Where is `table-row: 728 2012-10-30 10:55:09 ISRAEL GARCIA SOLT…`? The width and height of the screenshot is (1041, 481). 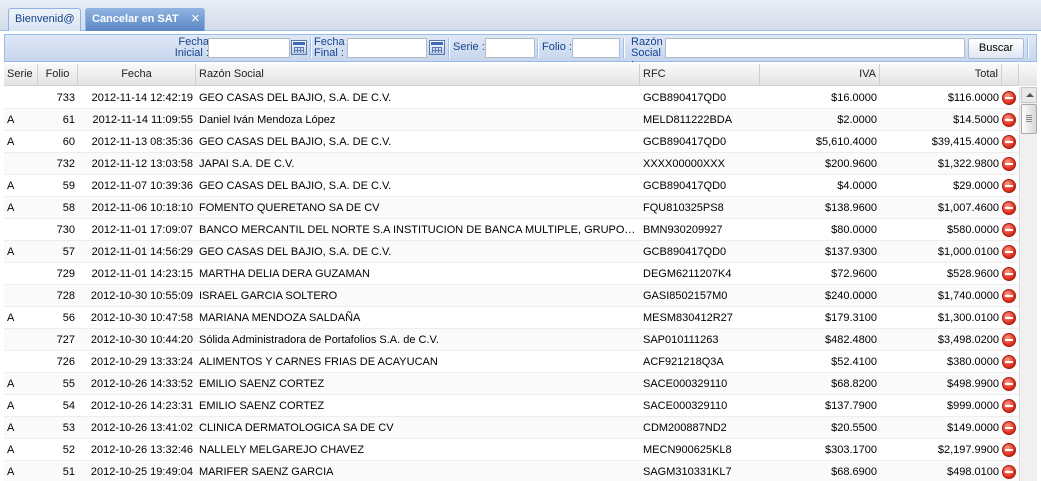 table-row: 728 2012-10-30 10:55:09 ISRAEL GARCIA SOLT… is located at coordinates (511, 296).